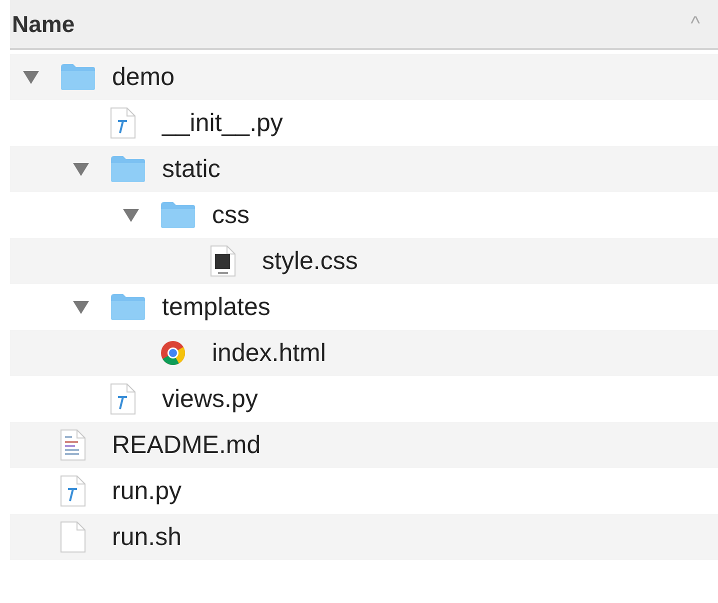 This screenshot has height=603, width=718. What do you see at coordinates (147, 537) in the screenshot?
I see `file-name: run.sh` at bounding box center [147, 537].